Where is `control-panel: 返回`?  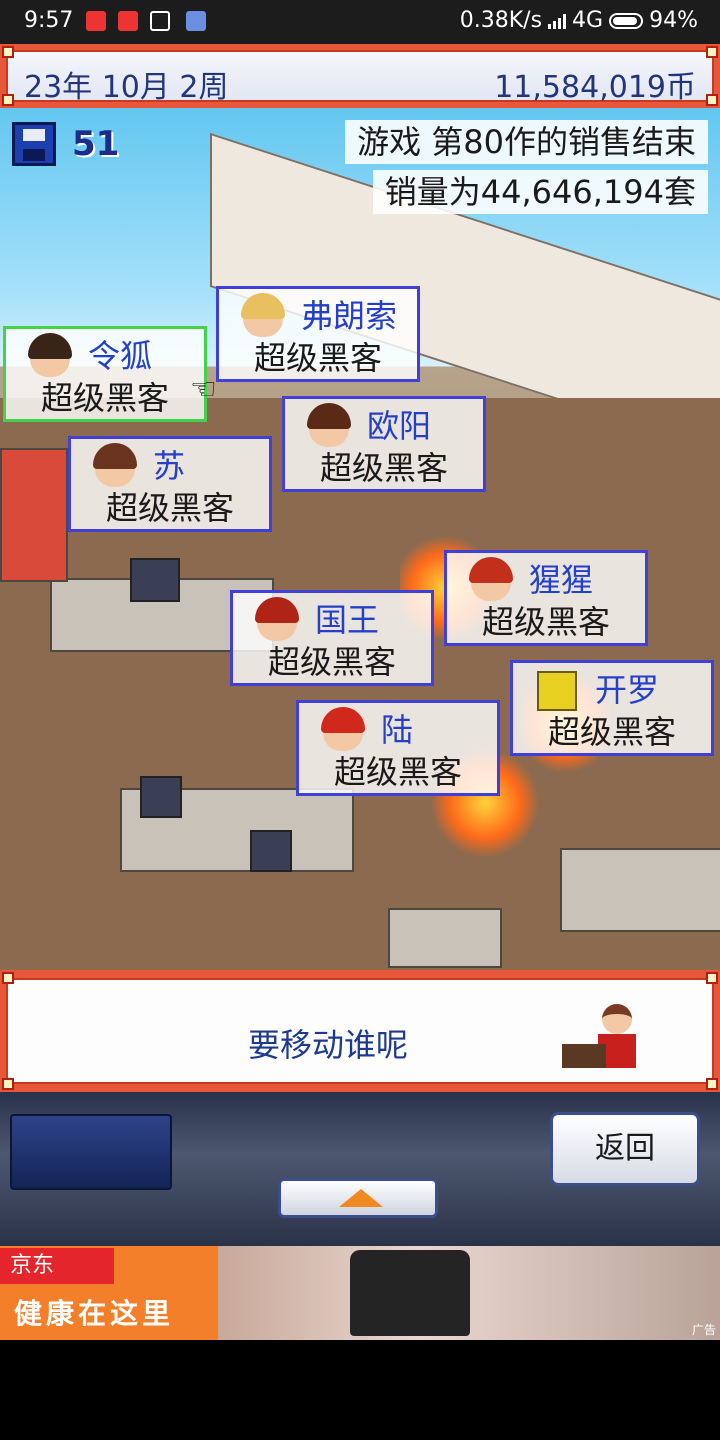
control-panel: 返回 is located at coordinates (360, 1169).